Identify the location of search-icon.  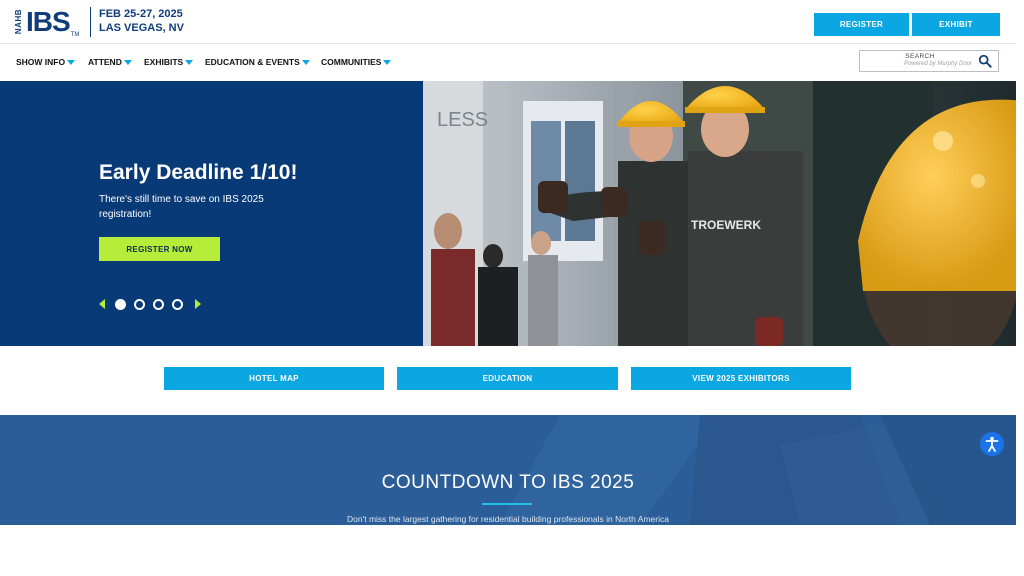
(985, 61).